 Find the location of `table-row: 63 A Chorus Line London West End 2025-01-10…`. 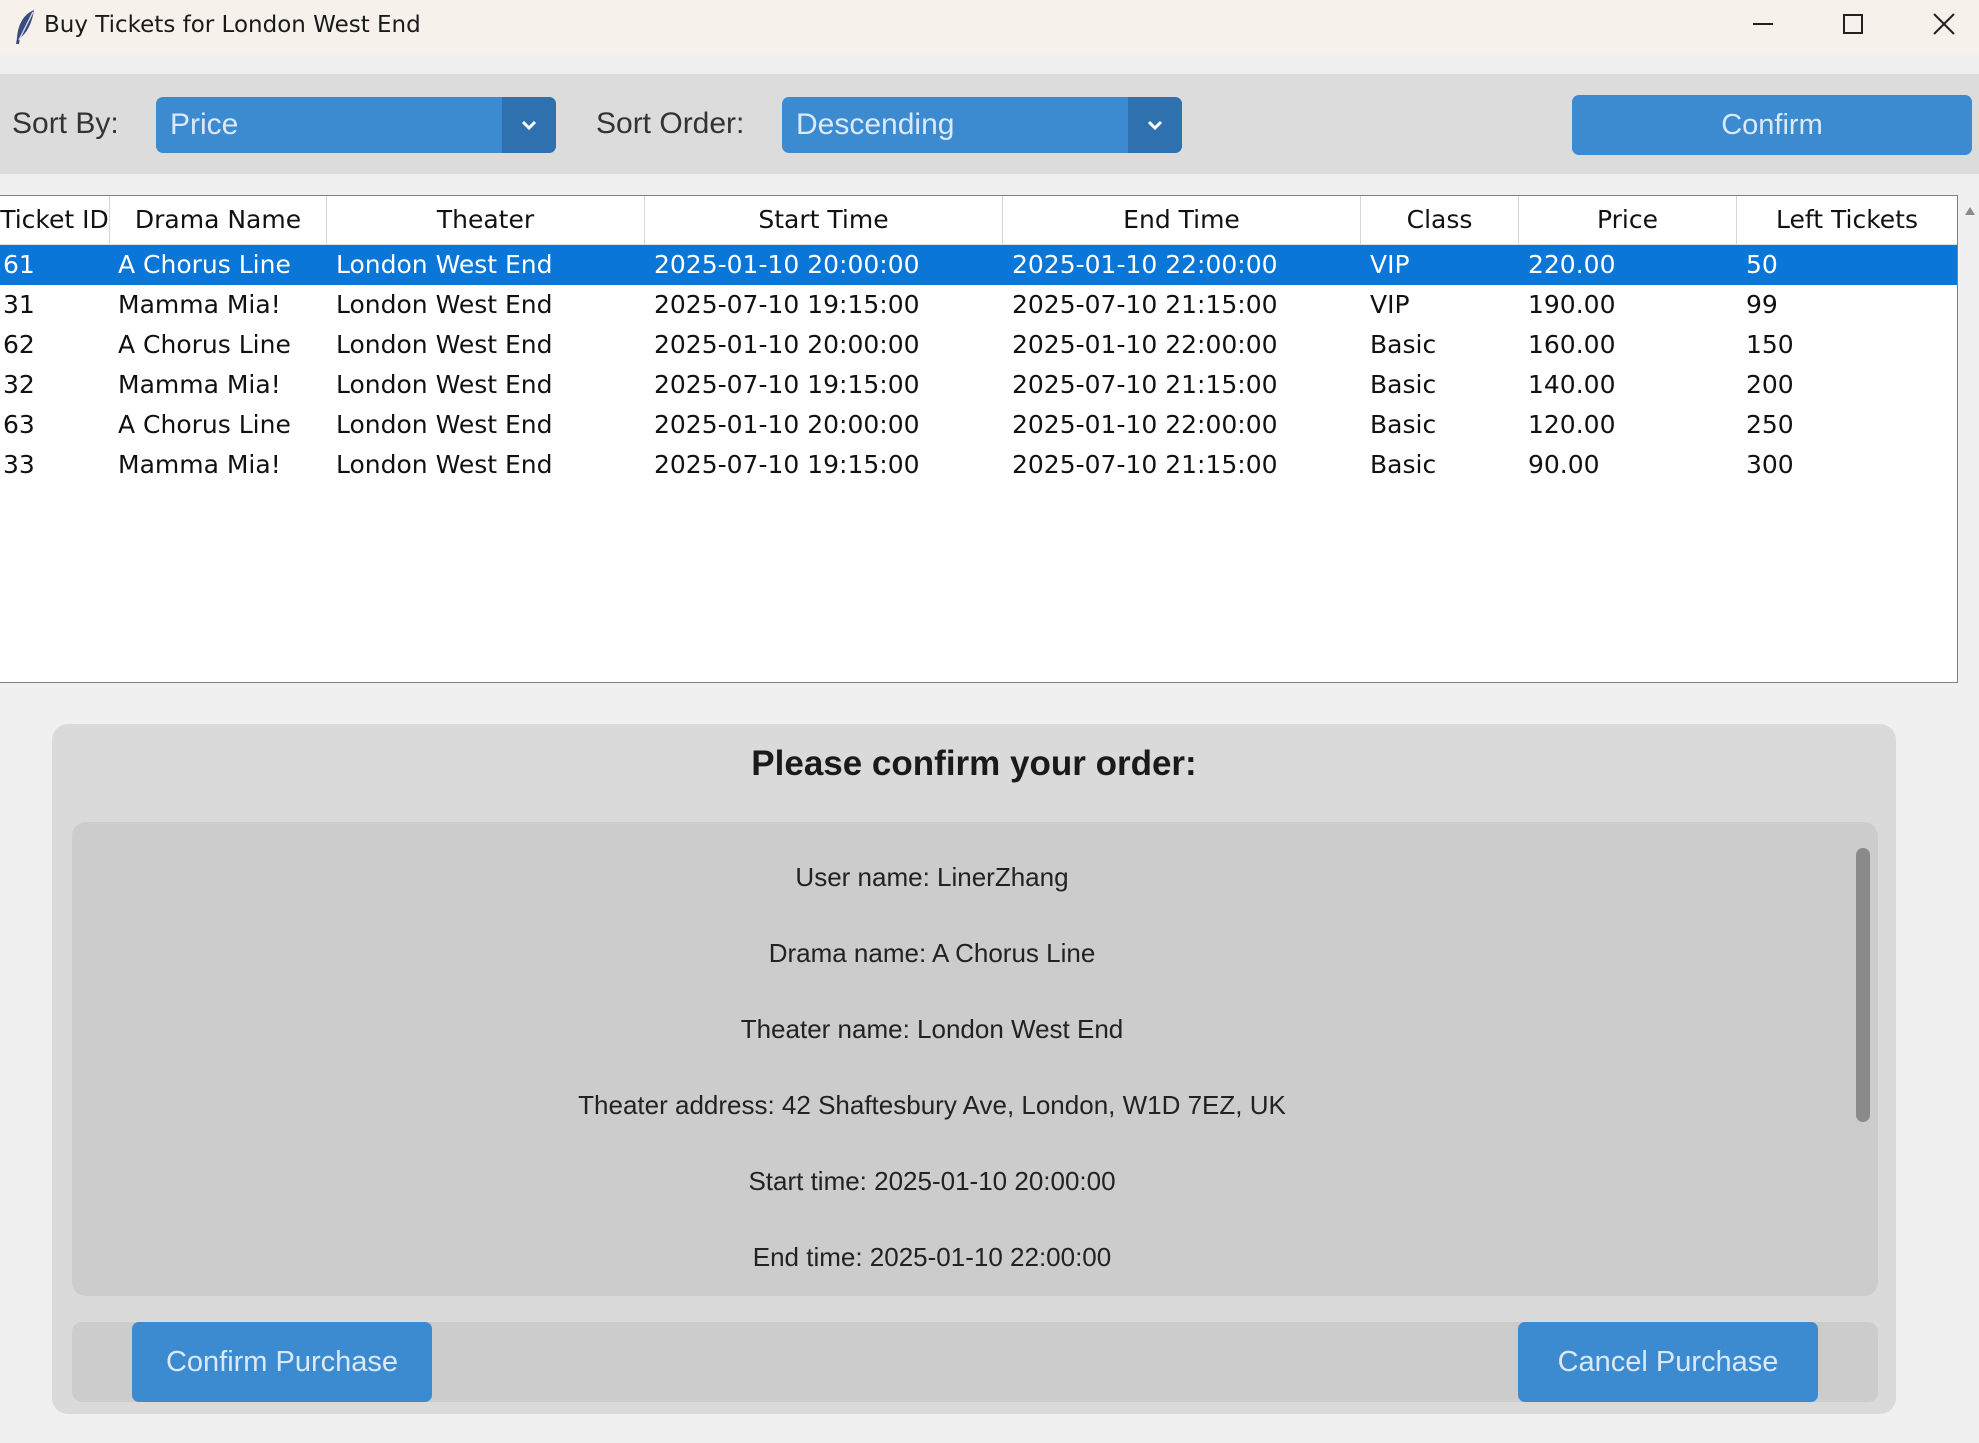

table-row: 63 A Chorus Line London West End 2025-01-10… is located at coordinates (978, 425).